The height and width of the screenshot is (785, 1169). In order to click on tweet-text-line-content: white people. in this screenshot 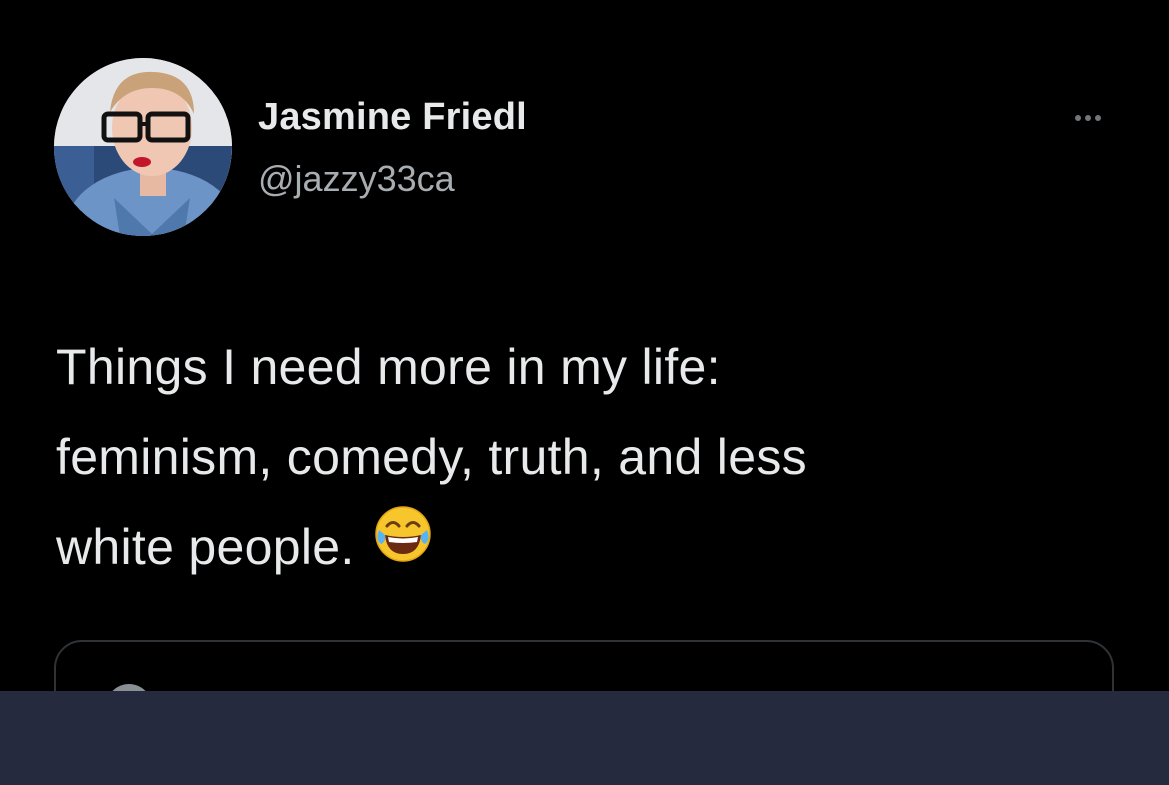, I will do `click(205, 547)`.